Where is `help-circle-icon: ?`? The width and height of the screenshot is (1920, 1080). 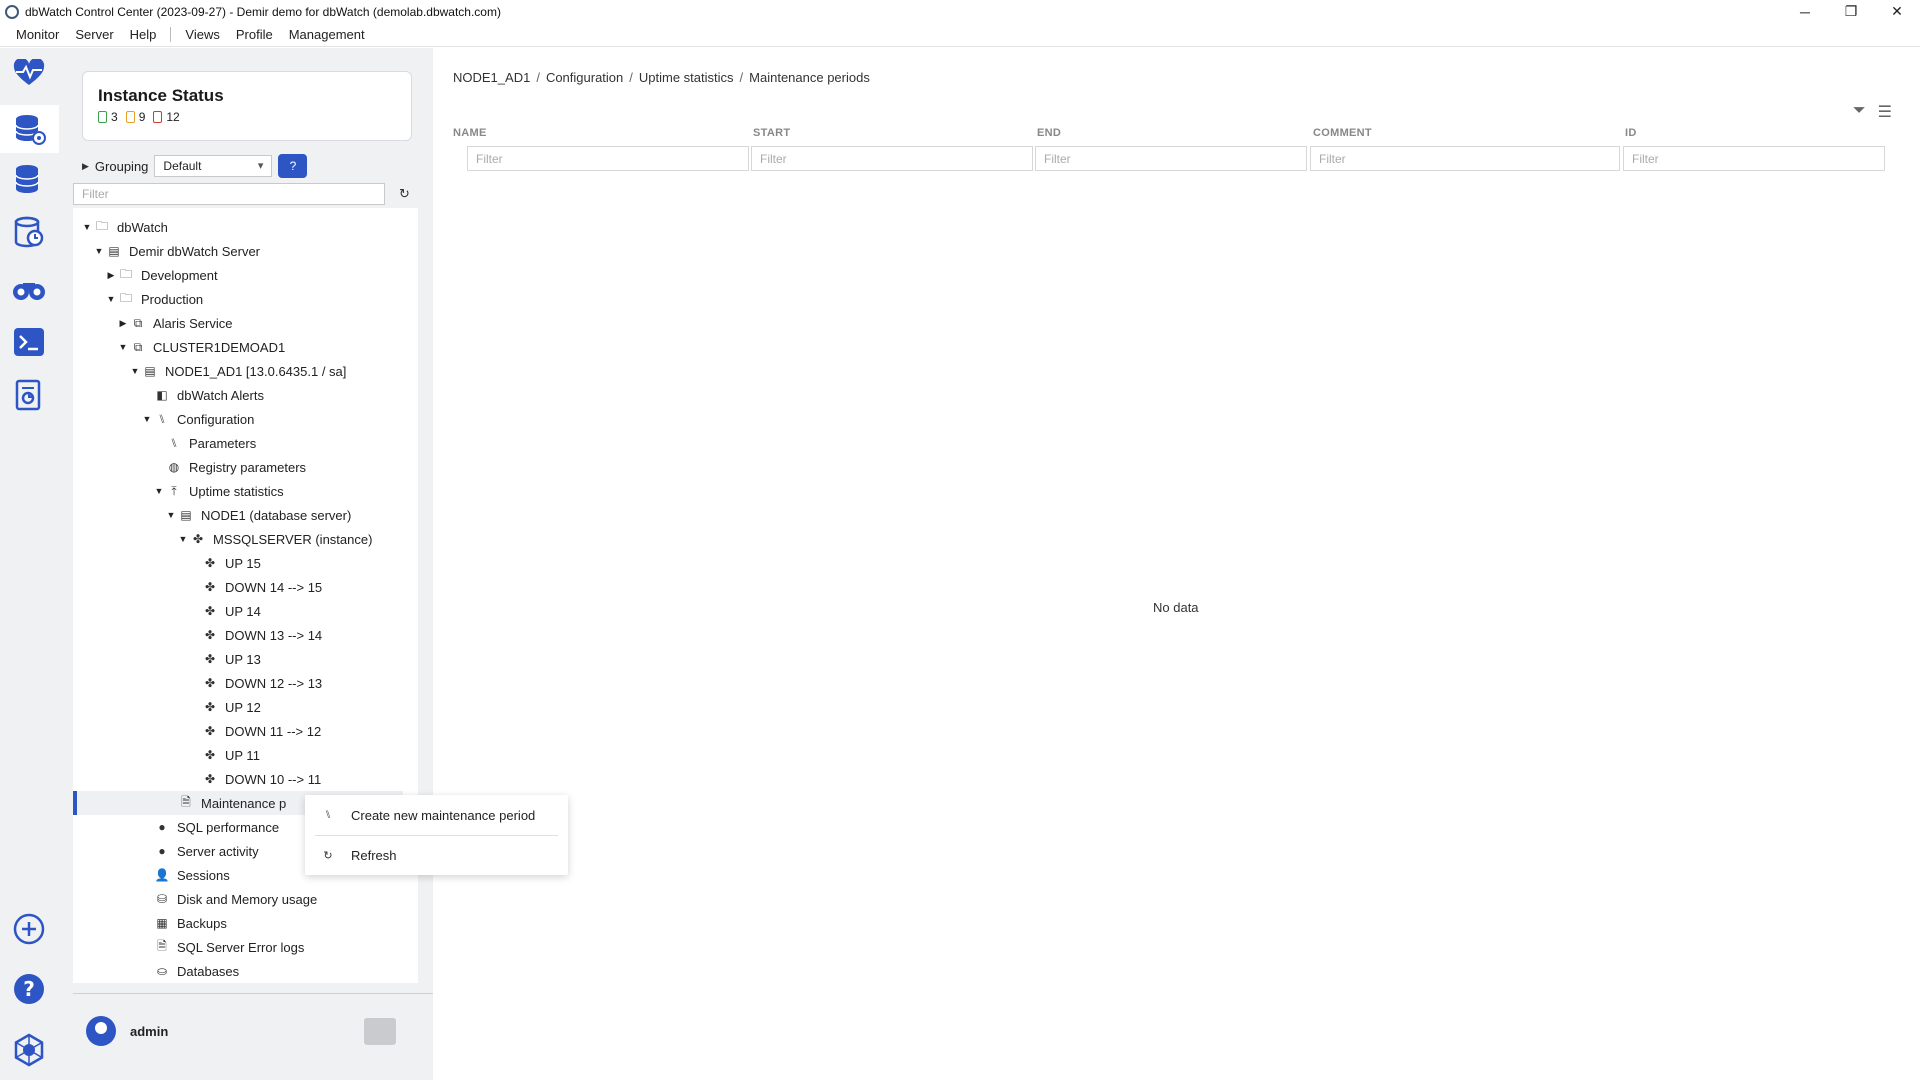
help-circle-icon: ? is located at coordinates (29, 989).